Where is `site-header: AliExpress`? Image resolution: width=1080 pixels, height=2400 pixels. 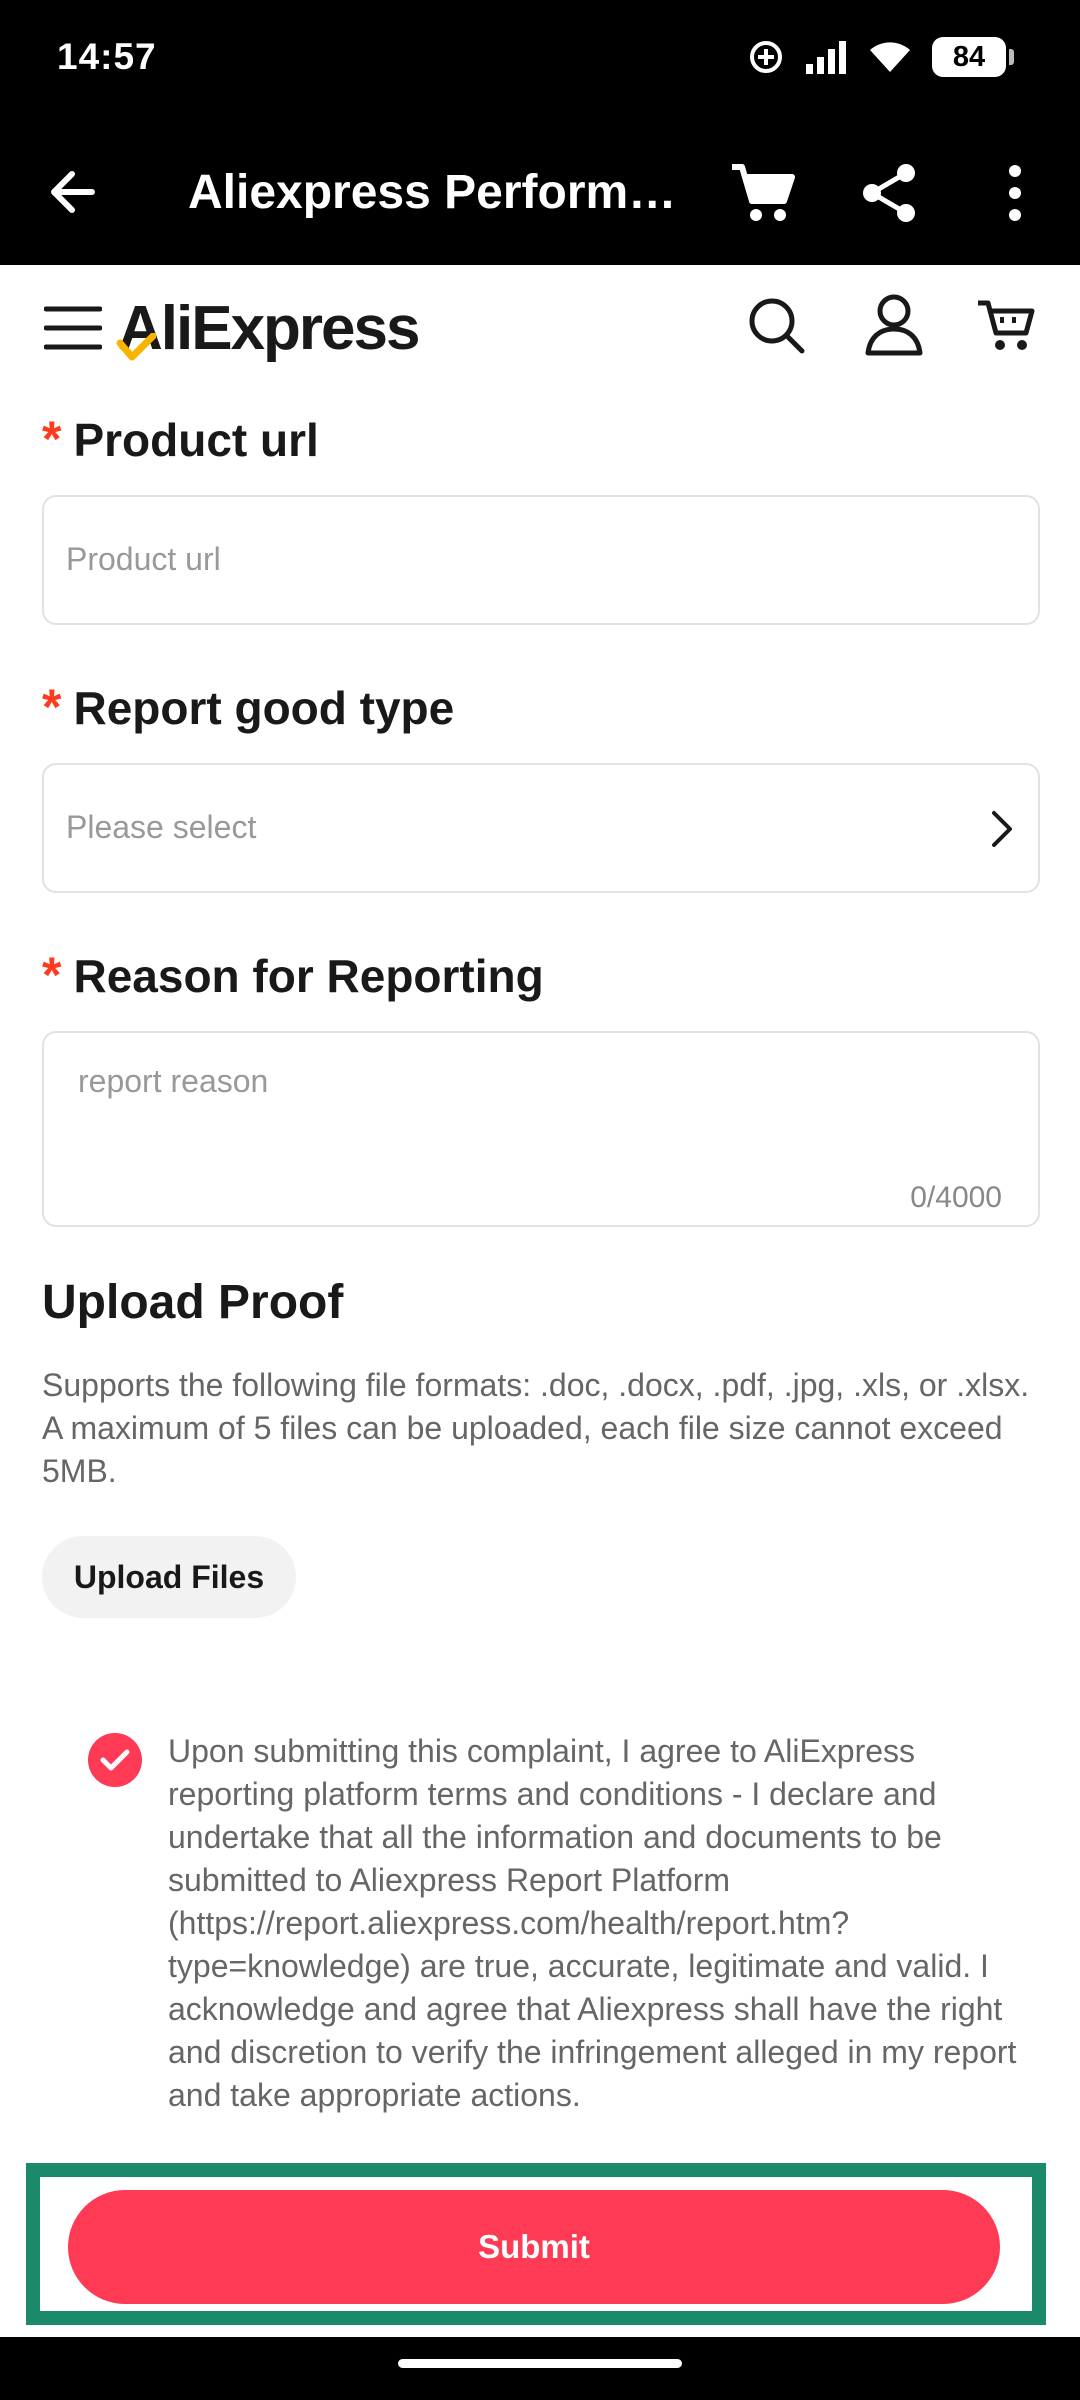 site-header: AliExpress is located at coordinates (540, 327).